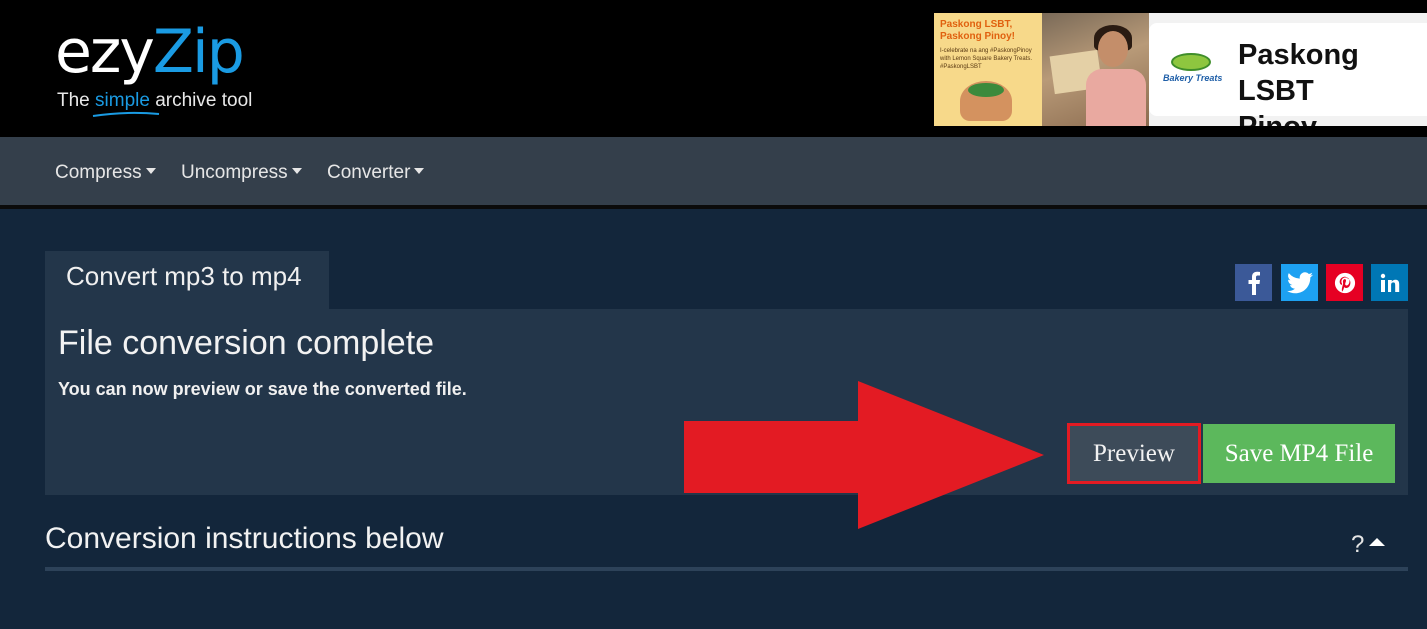 This screenshot has width=1427, height=629. What do you see at coordinates (864, 455) in the screenshot?
I see `red-arrow-annotation` at bounding box center [864, 455].